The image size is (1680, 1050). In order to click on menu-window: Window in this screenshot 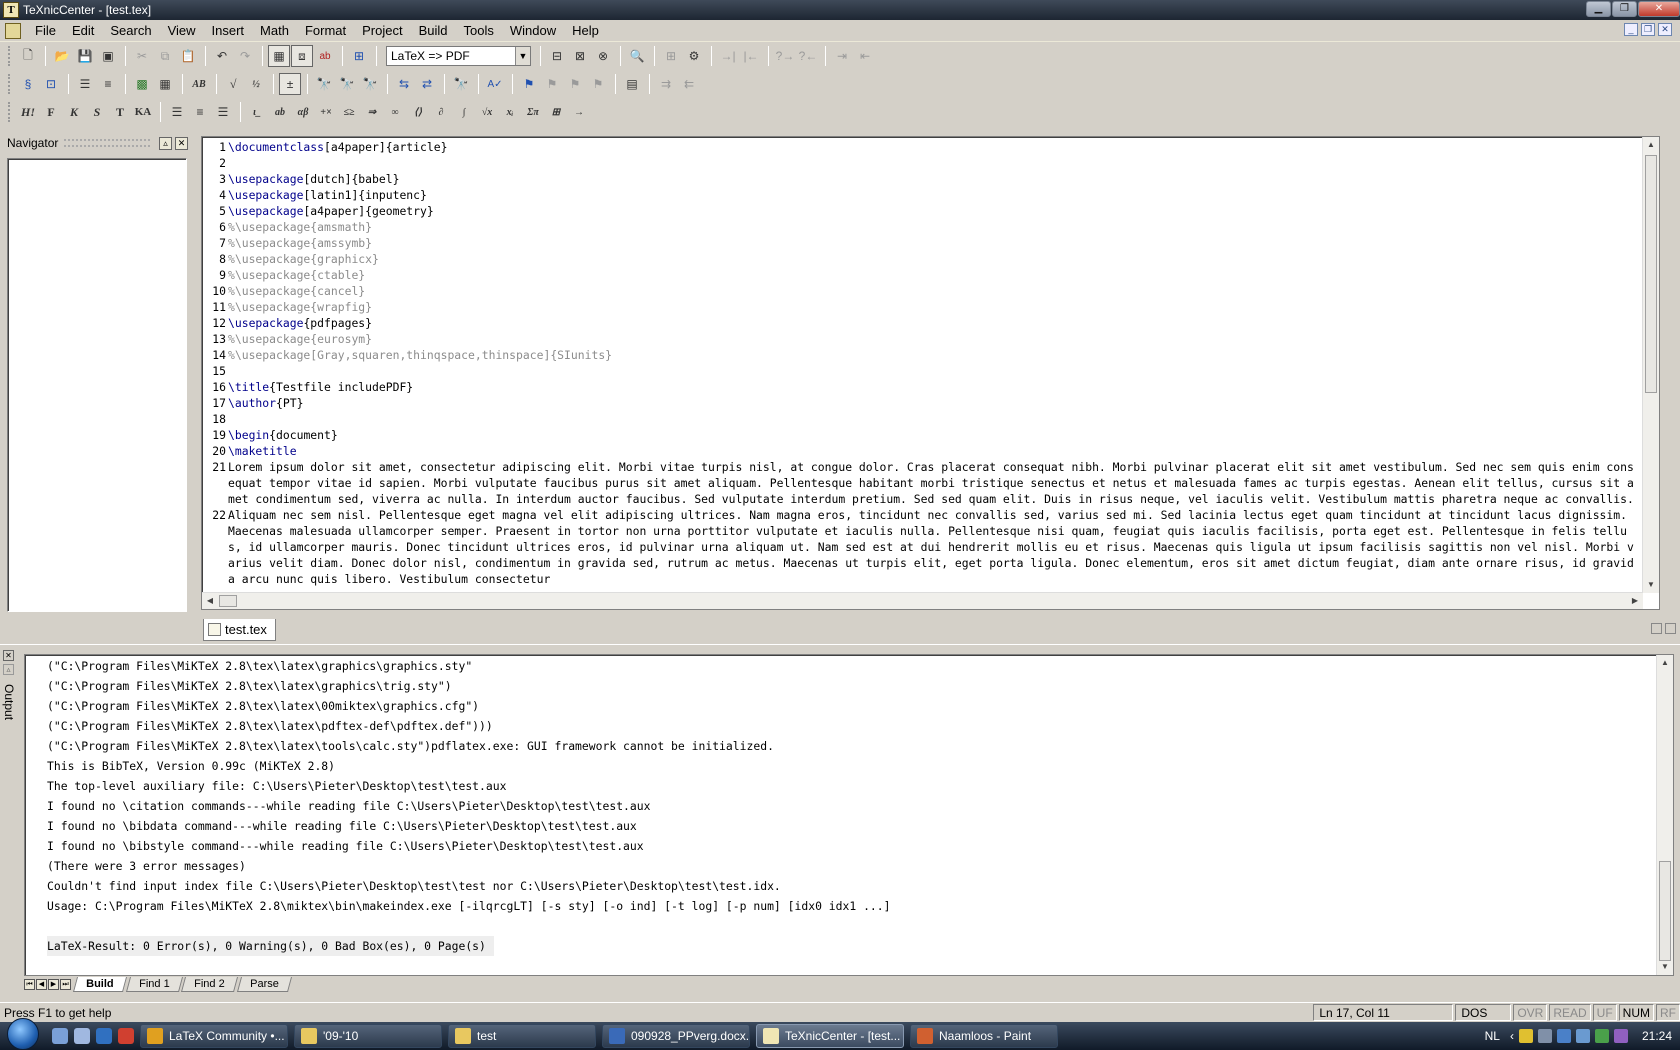, I will do `click(533, 31)`.